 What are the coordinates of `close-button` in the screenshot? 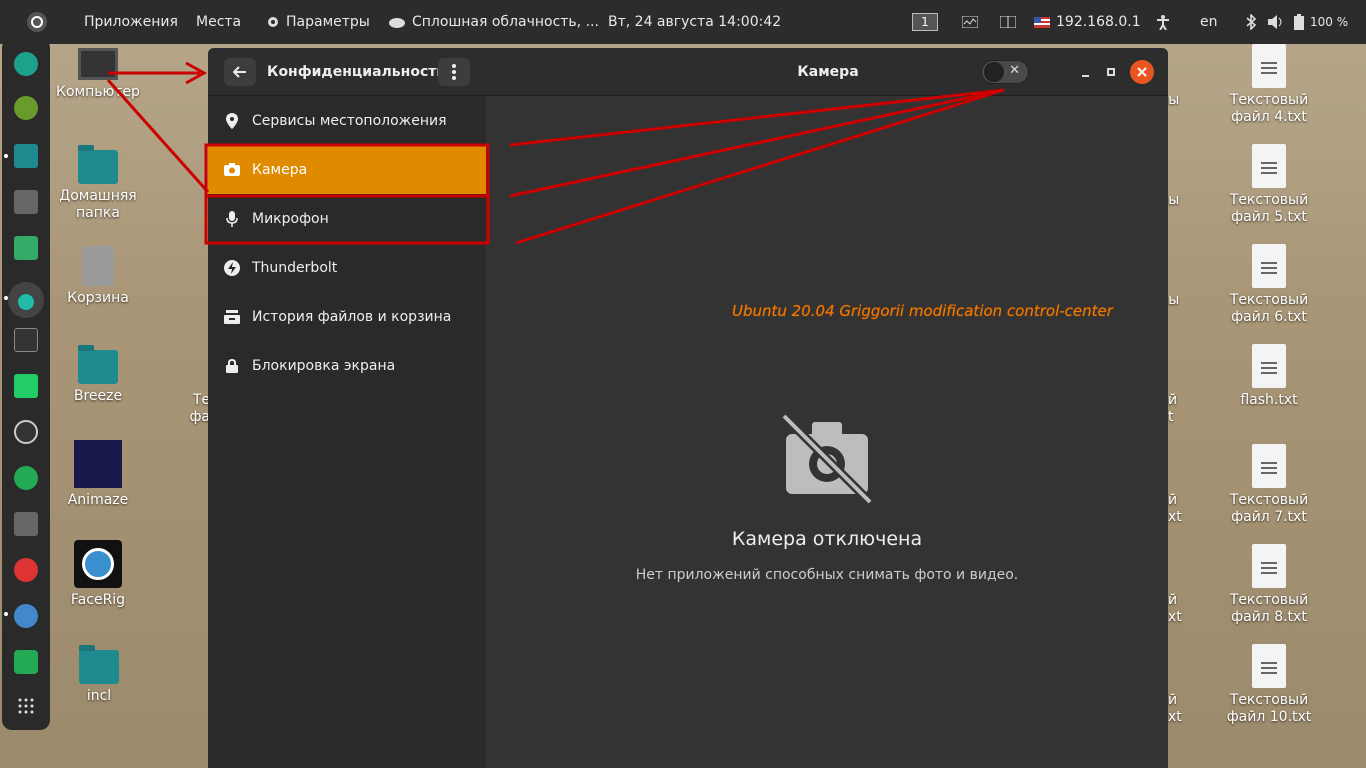 It's located at (1142, 72).